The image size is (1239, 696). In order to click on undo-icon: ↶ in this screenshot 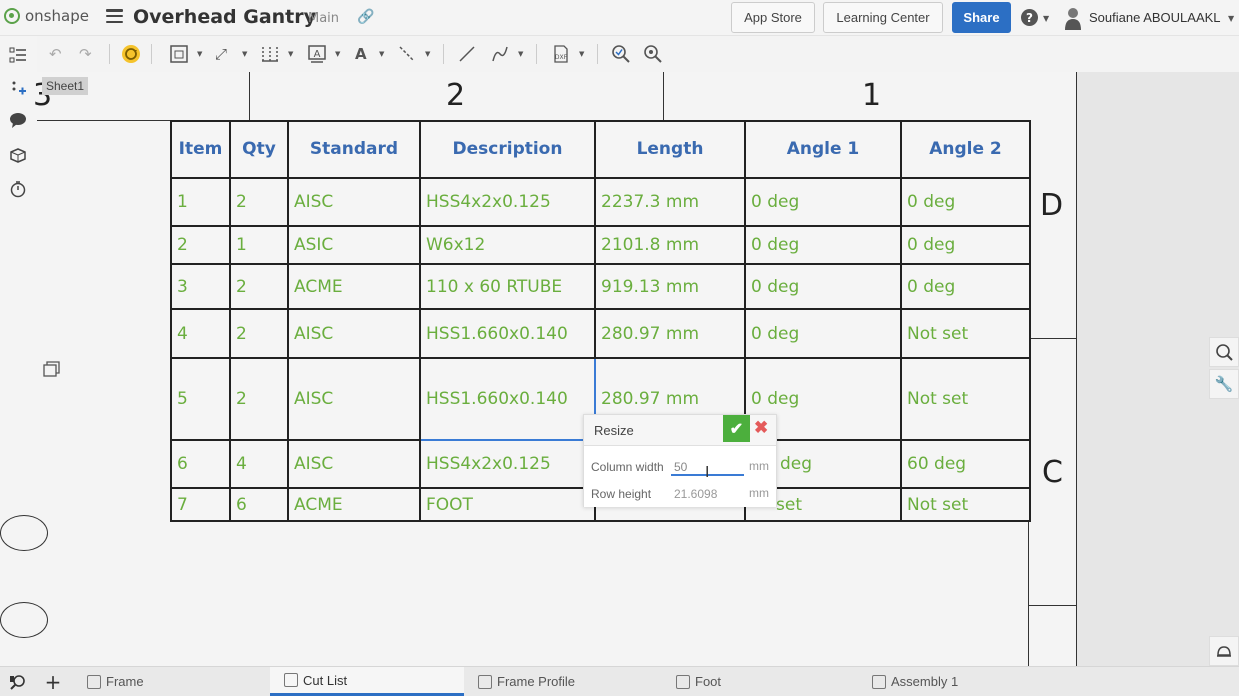, I will do `click(55, 54)`.